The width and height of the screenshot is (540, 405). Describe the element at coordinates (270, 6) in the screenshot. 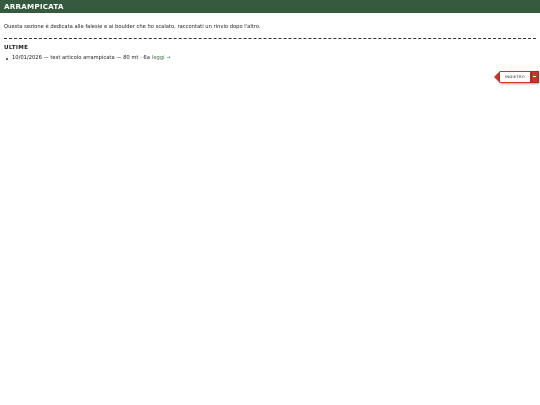

I see `header-bar: ARRAMPICATA` at that location.